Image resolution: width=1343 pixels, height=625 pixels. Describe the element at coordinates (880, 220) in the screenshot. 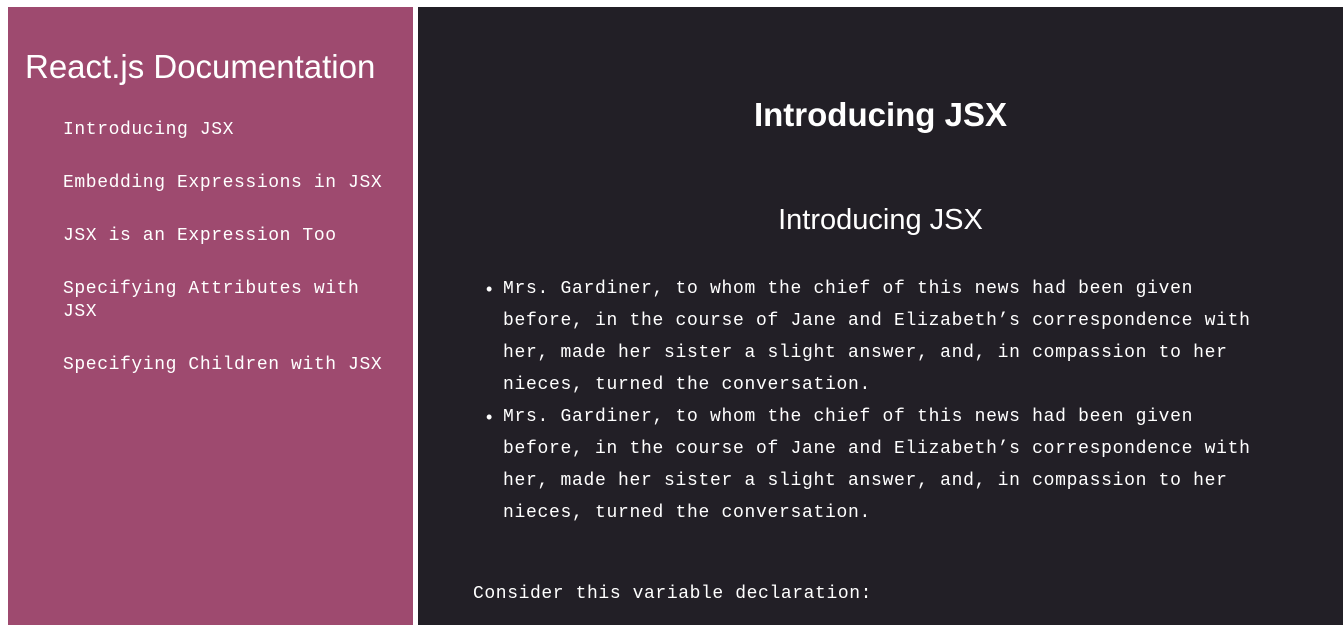

I see `section-title: Introducing JSX` at that location.